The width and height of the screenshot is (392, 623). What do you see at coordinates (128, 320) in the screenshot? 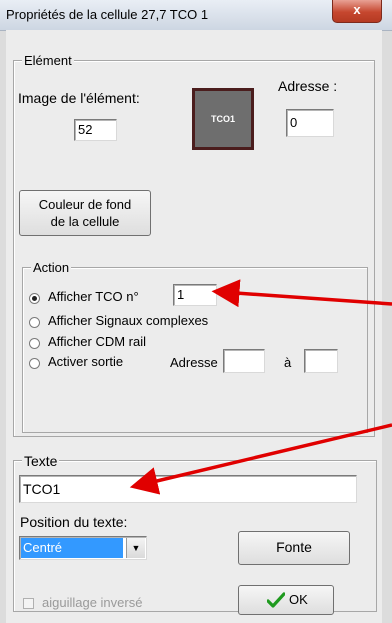
I see `radio-afficher-signaux-label: Afficher Signaux complexes` at bounding box center [128, 320].